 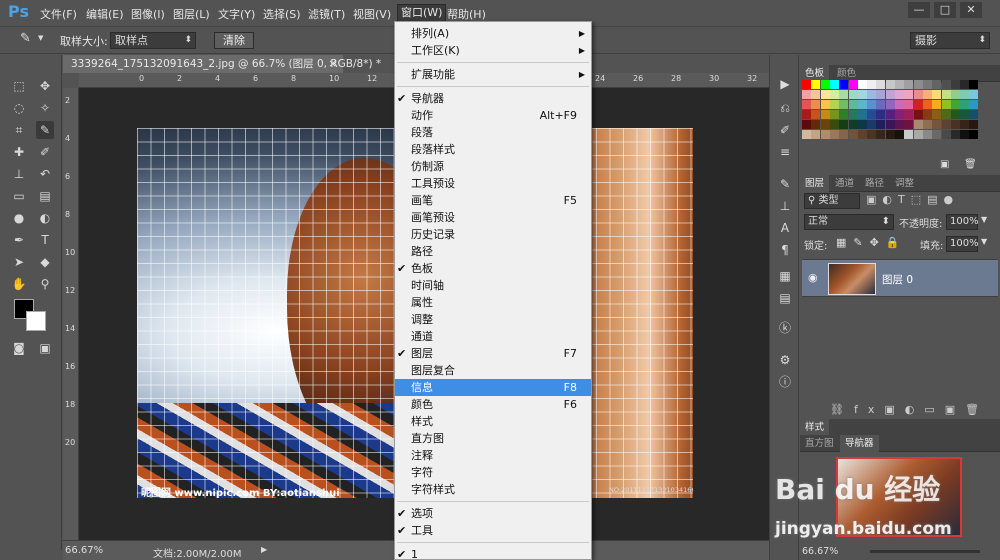 What do you see at coordinates (984, 241) in the screenshot?
I see `fill-dropdown-icon: ▼` at bounding box center [984, 241].